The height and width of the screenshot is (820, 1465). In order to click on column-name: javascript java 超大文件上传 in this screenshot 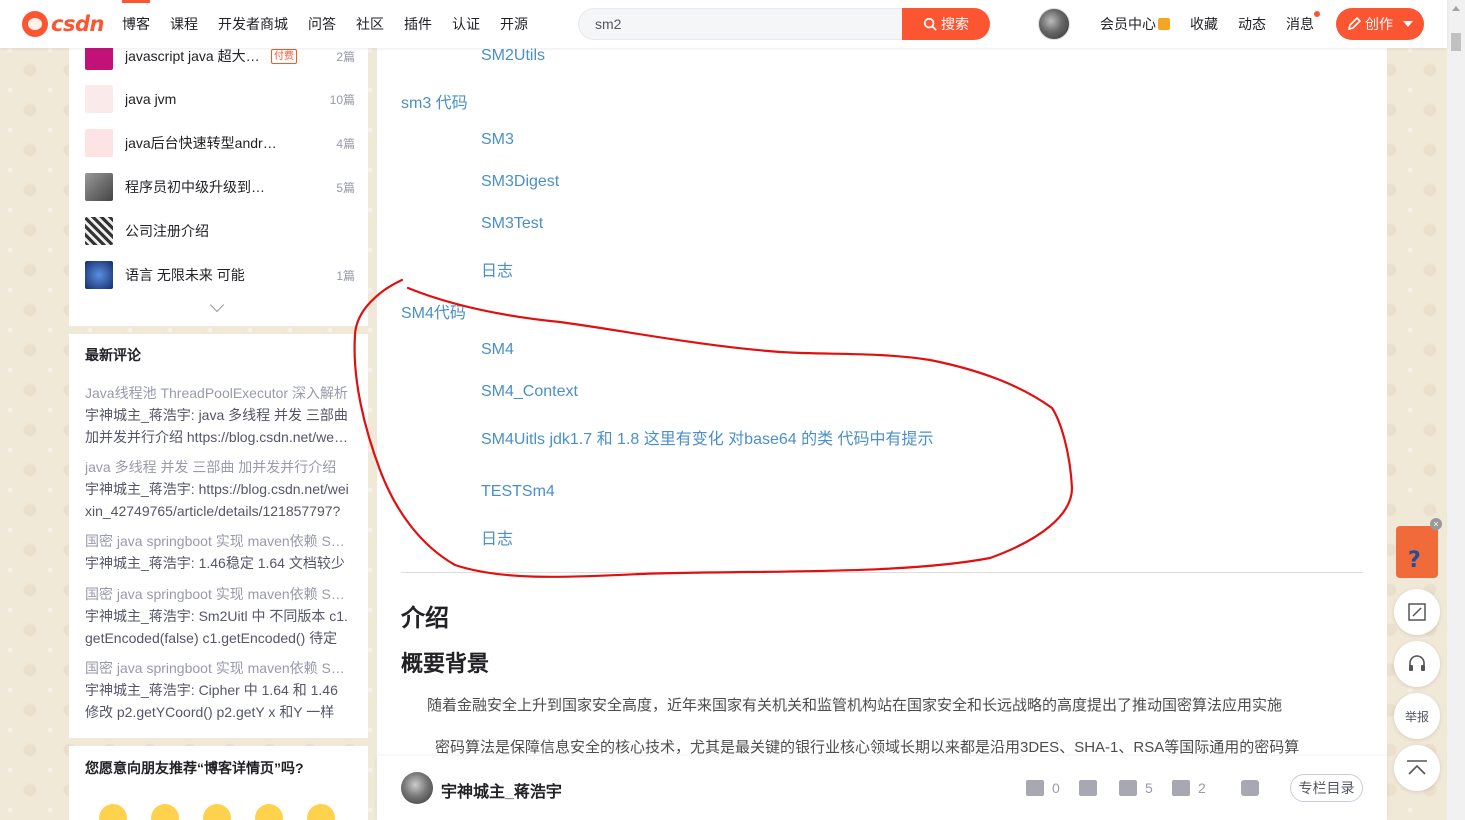, I will do `click(195, 56)`.